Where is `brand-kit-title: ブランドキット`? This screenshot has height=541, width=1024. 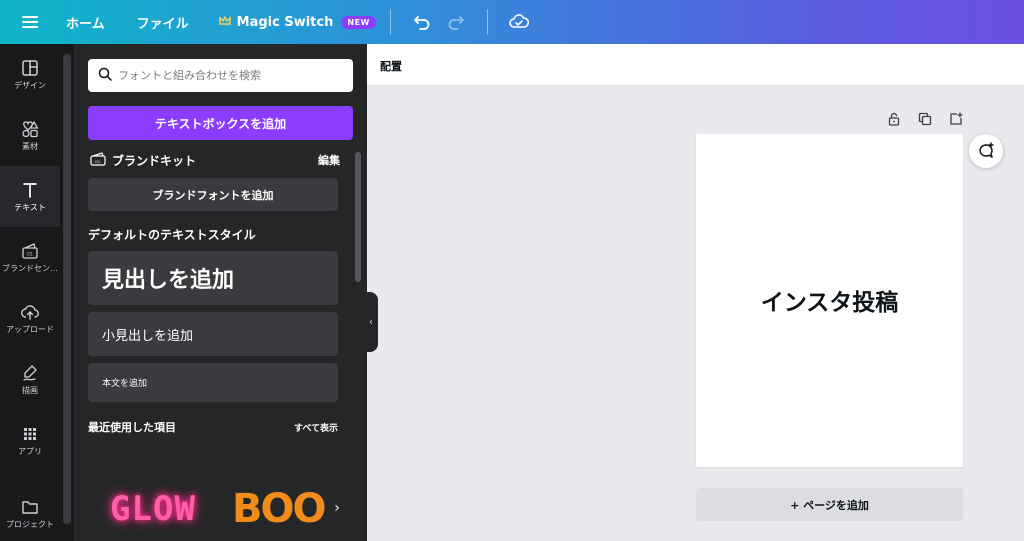 brand-kit-title: ブランドキット is located at coordinates (154, 160).